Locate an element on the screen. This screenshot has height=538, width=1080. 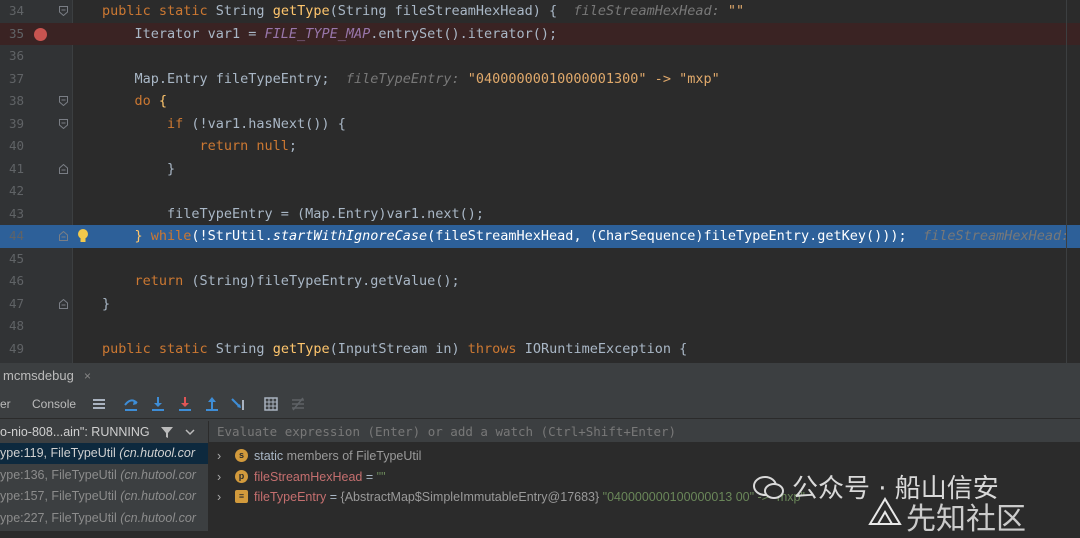
code-line: 41} is located at coordinates (540, 169).